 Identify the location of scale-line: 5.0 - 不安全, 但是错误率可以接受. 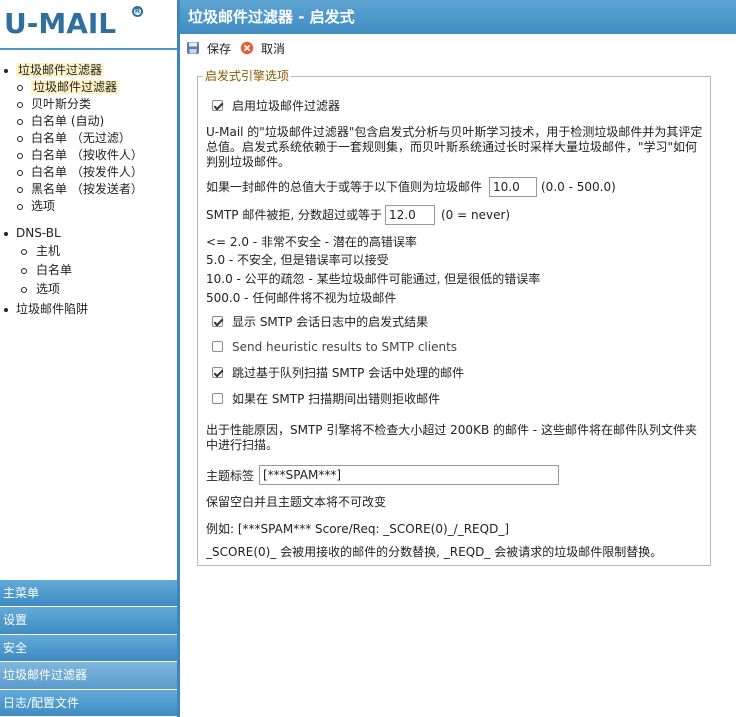
(297, 260).